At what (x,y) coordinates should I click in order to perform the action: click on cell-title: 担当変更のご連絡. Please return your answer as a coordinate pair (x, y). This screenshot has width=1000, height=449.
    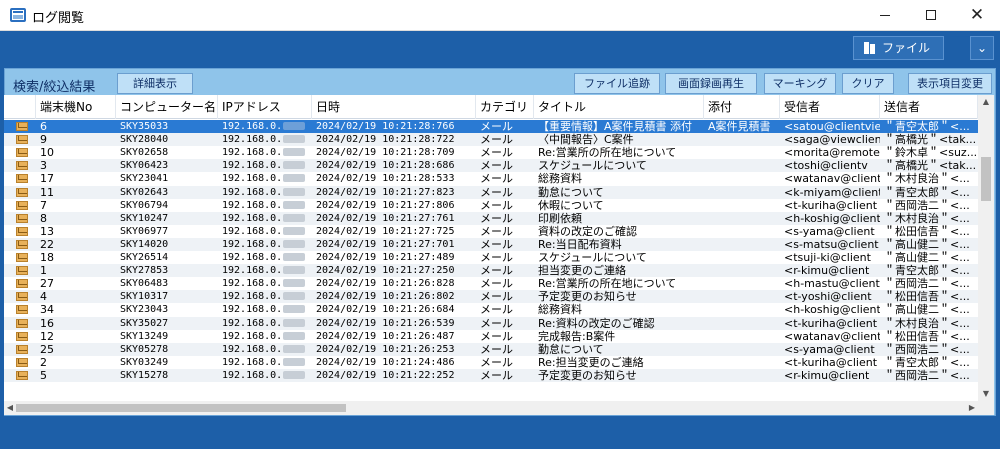
    Looking at the image, I should click on (582, 271).